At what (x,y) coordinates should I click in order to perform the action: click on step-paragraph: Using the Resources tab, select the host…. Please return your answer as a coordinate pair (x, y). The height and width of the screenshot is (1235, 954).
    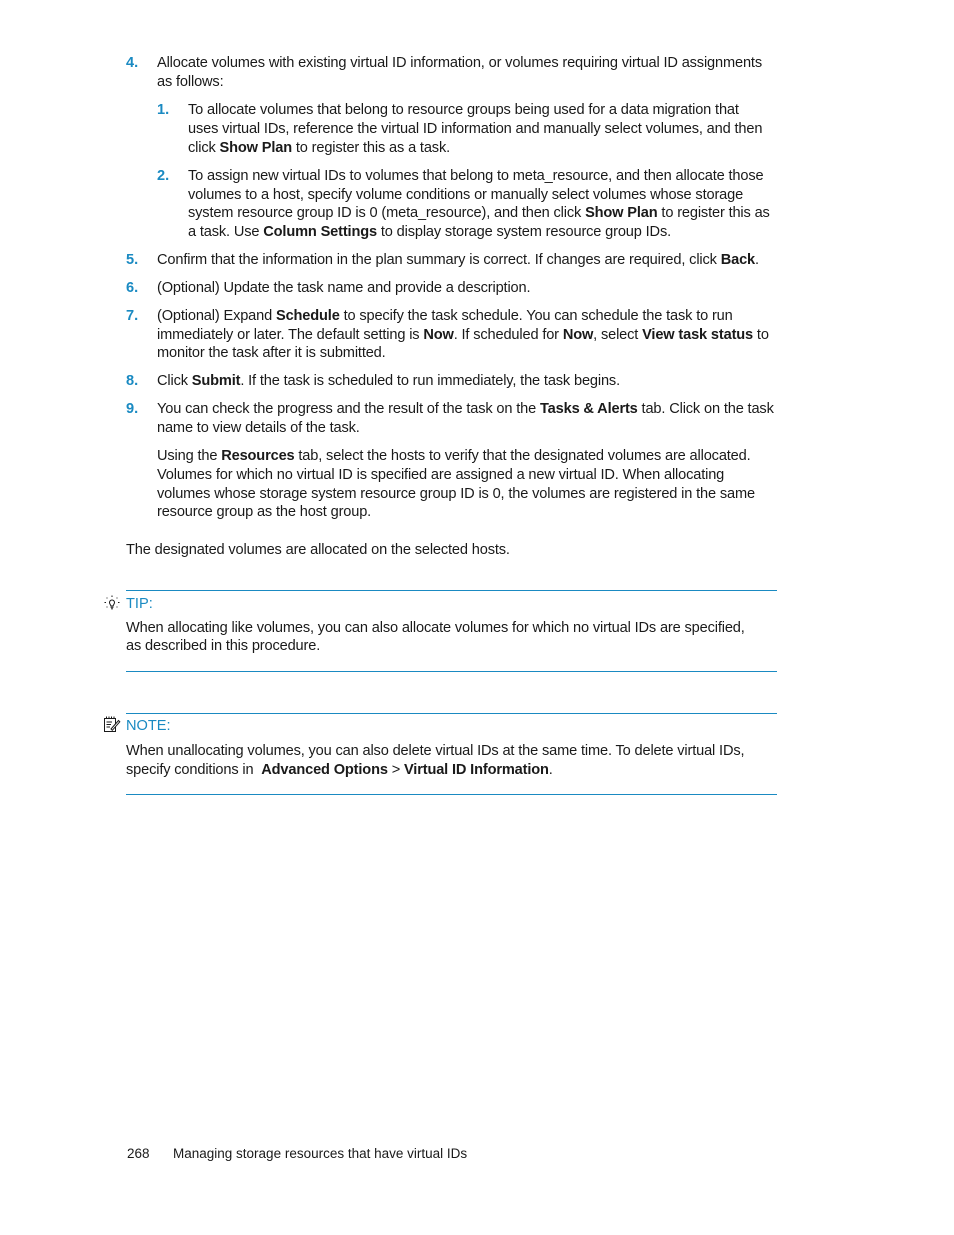
    Looking at the image, I should click on (454, 456).